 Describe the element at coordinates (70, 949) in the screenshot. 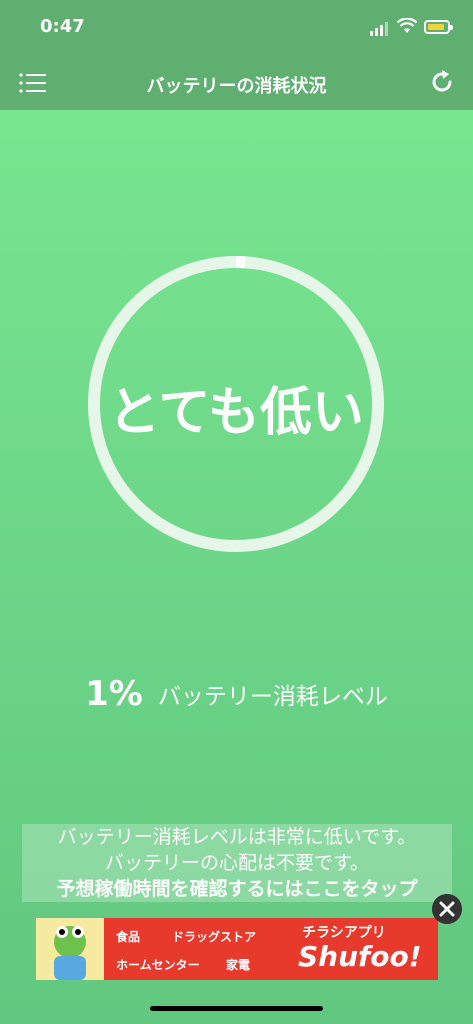

I see `frog-mascot-icon` at that location.